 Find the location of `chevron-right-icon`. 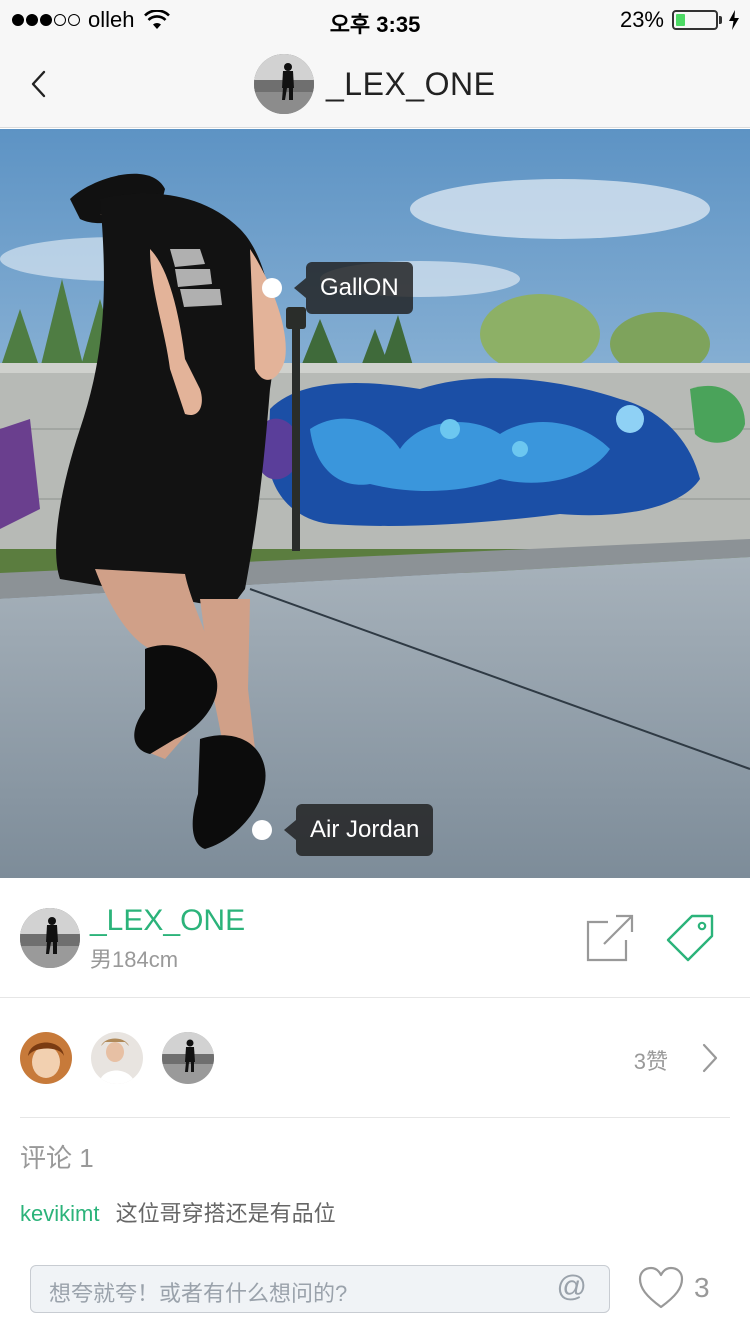

chevron-right-icon is located at coordinates (710, 1058).